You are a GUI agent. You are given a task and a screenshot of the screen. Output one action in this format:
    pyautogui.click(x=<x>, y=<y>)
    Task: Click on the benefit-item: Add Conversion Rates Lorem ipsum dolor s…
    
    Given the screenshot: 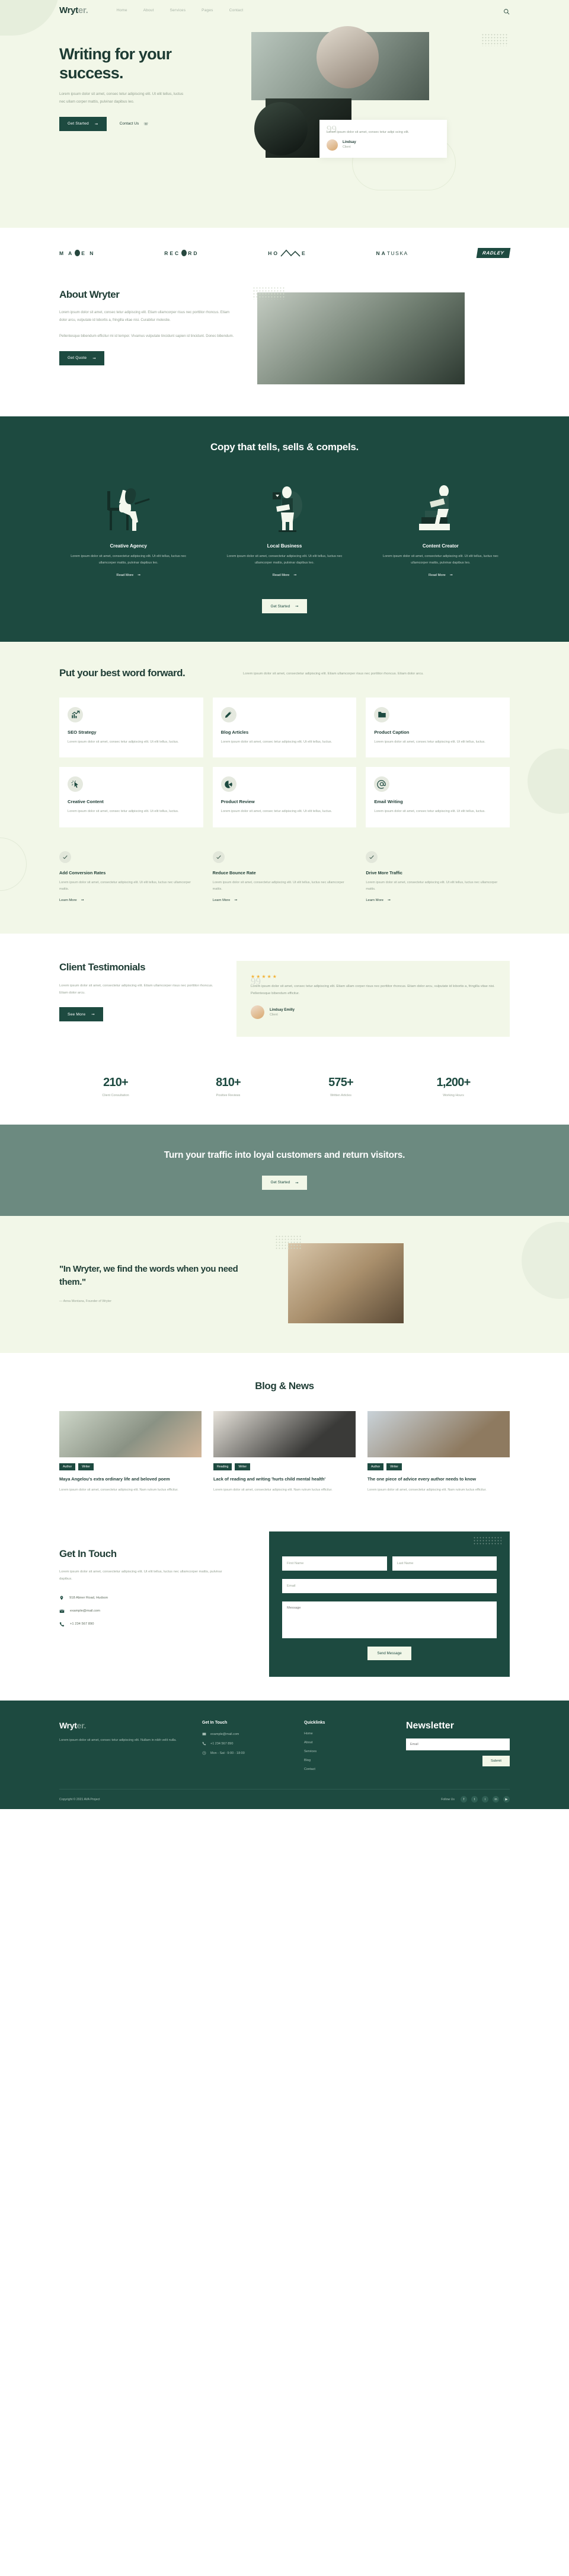 What is the action you would take?
    pyautogui.click(x=131, y=878)
    